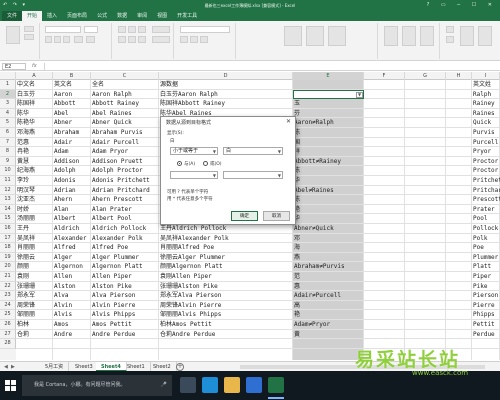 The height and width of the screenshot is (400, 500). Describe the element at coordinates (25, 306) in the screenshot. I see `cell-a-24: 周荣锋` at that location.